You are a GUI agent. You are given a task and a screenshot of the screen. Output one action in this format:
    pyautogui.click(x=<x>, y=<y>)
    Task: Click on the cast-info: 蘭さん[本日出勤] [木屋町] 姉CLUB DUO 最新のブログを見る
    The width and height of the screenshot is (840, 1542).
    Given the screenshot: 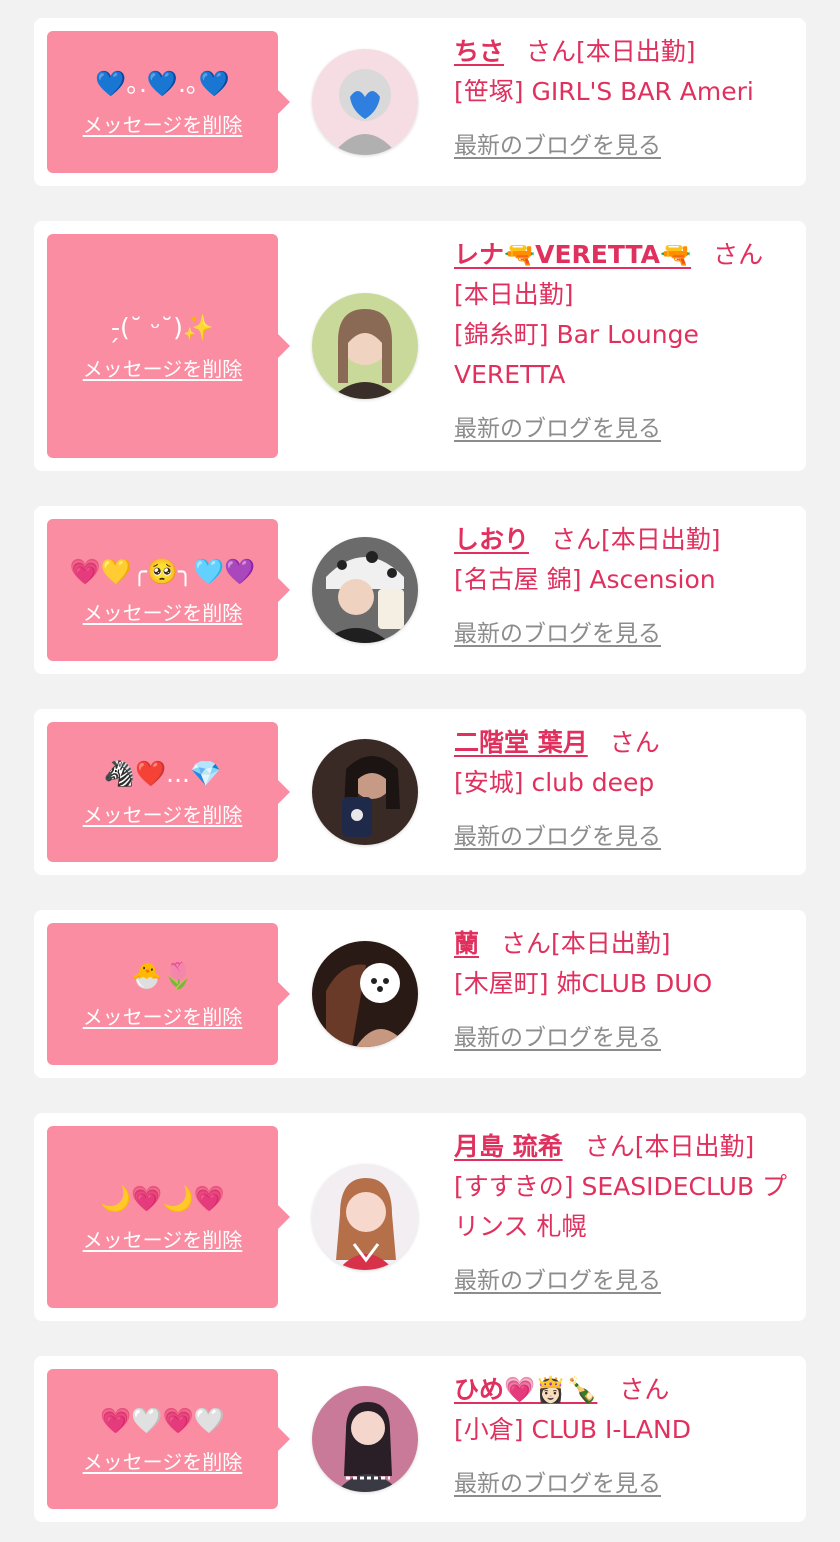 What is the action you would take?
    pyautogui.click(x=624, y=988)
    